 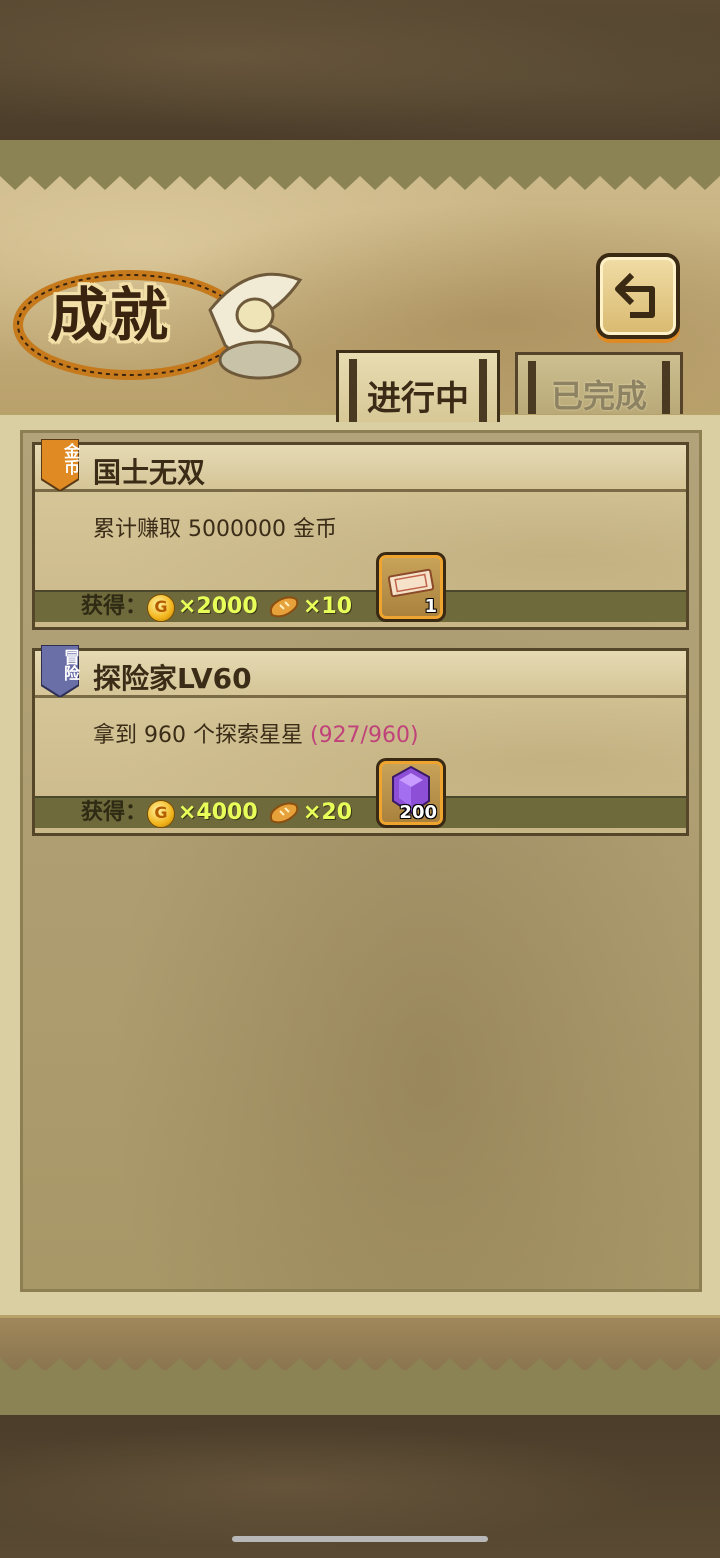 What do you see at coordinates (360, 1394) in the screenshot?
I see `bottom-olive-band` at bounding box center [360, 1394].